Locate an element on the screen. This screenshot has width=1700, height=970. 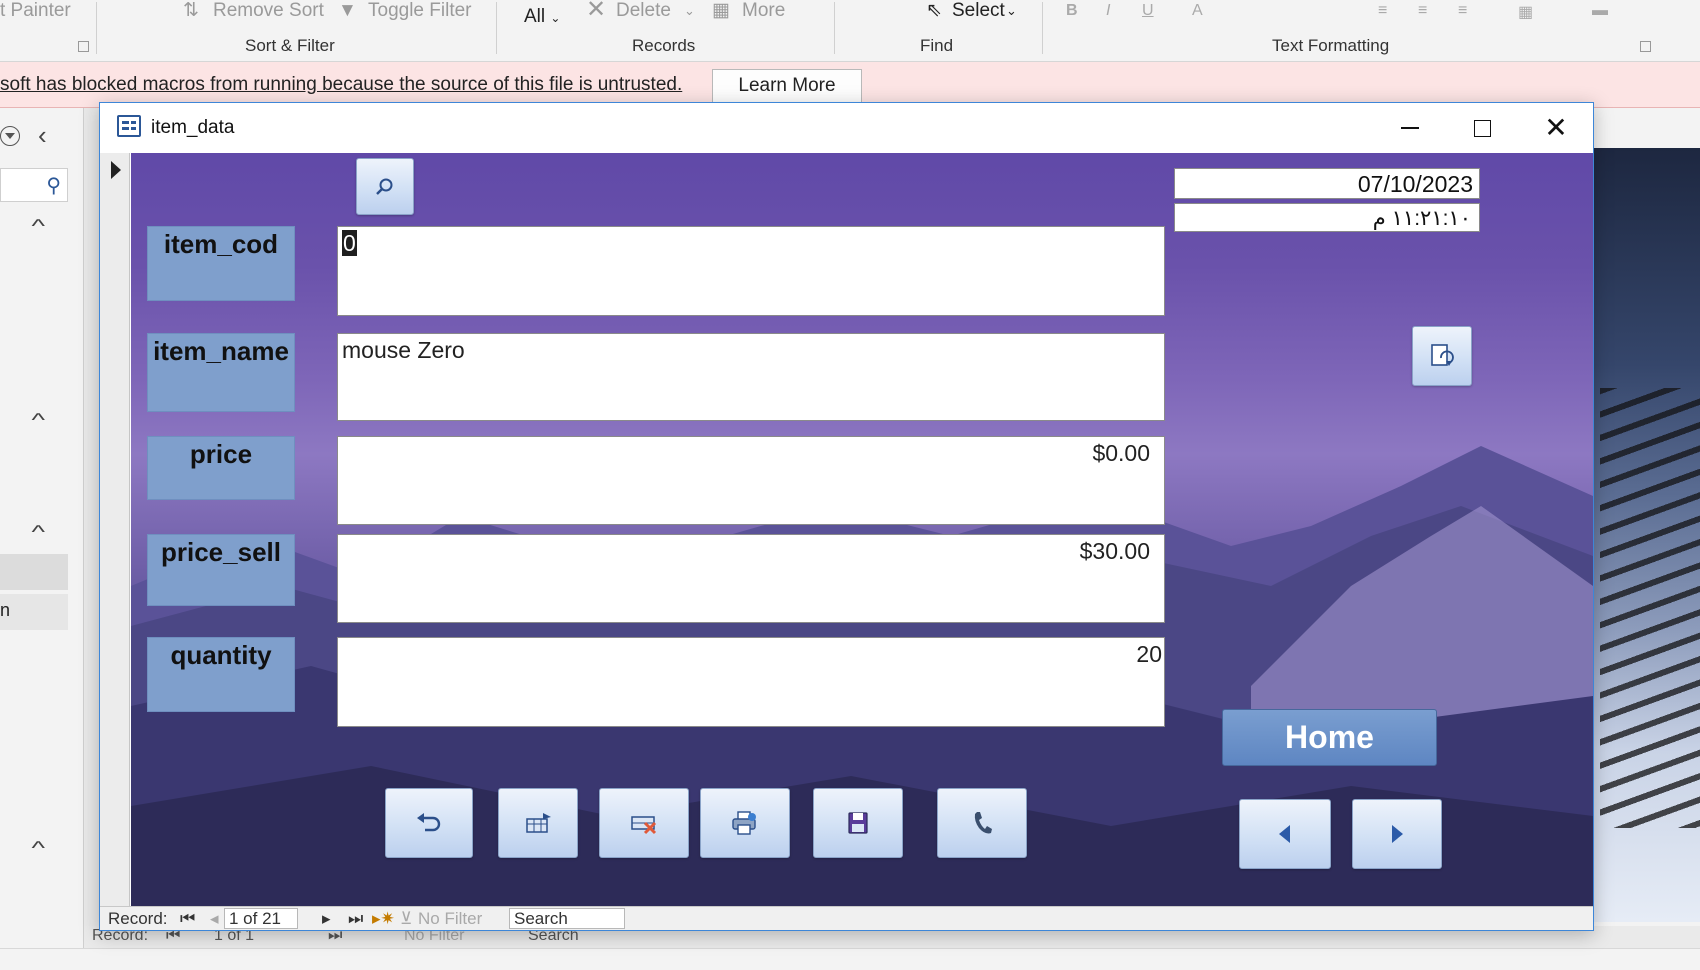
previous-record-button is located at coordinates (1285, 834).